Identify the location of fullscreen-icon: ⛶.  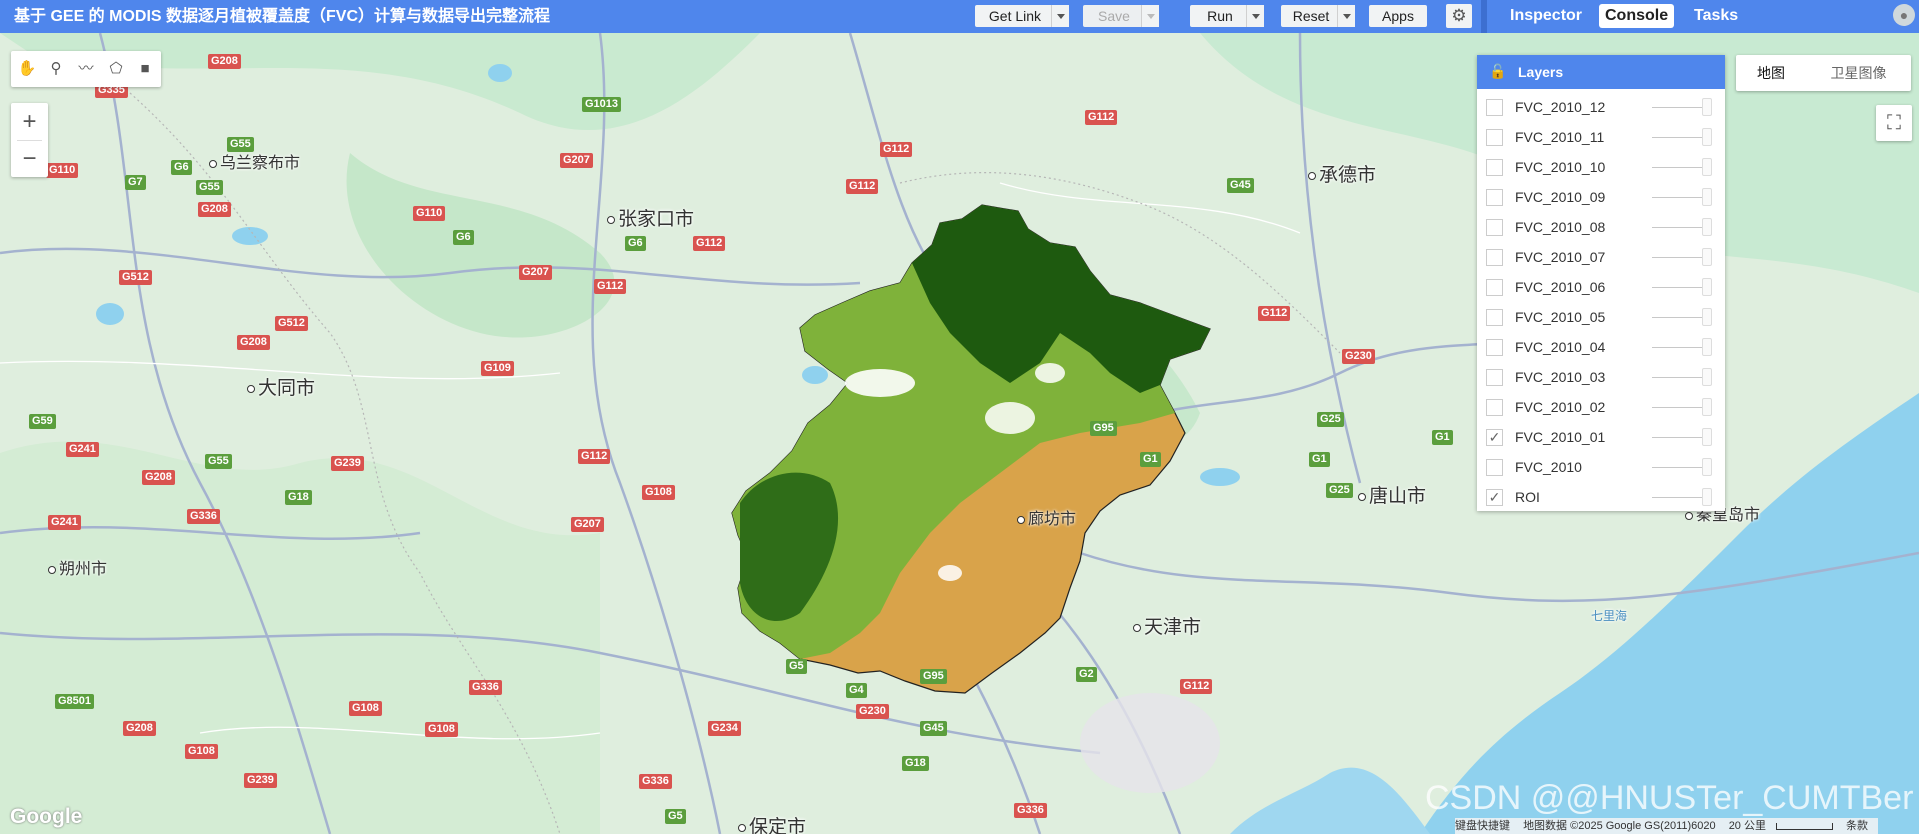
(1894, 123).